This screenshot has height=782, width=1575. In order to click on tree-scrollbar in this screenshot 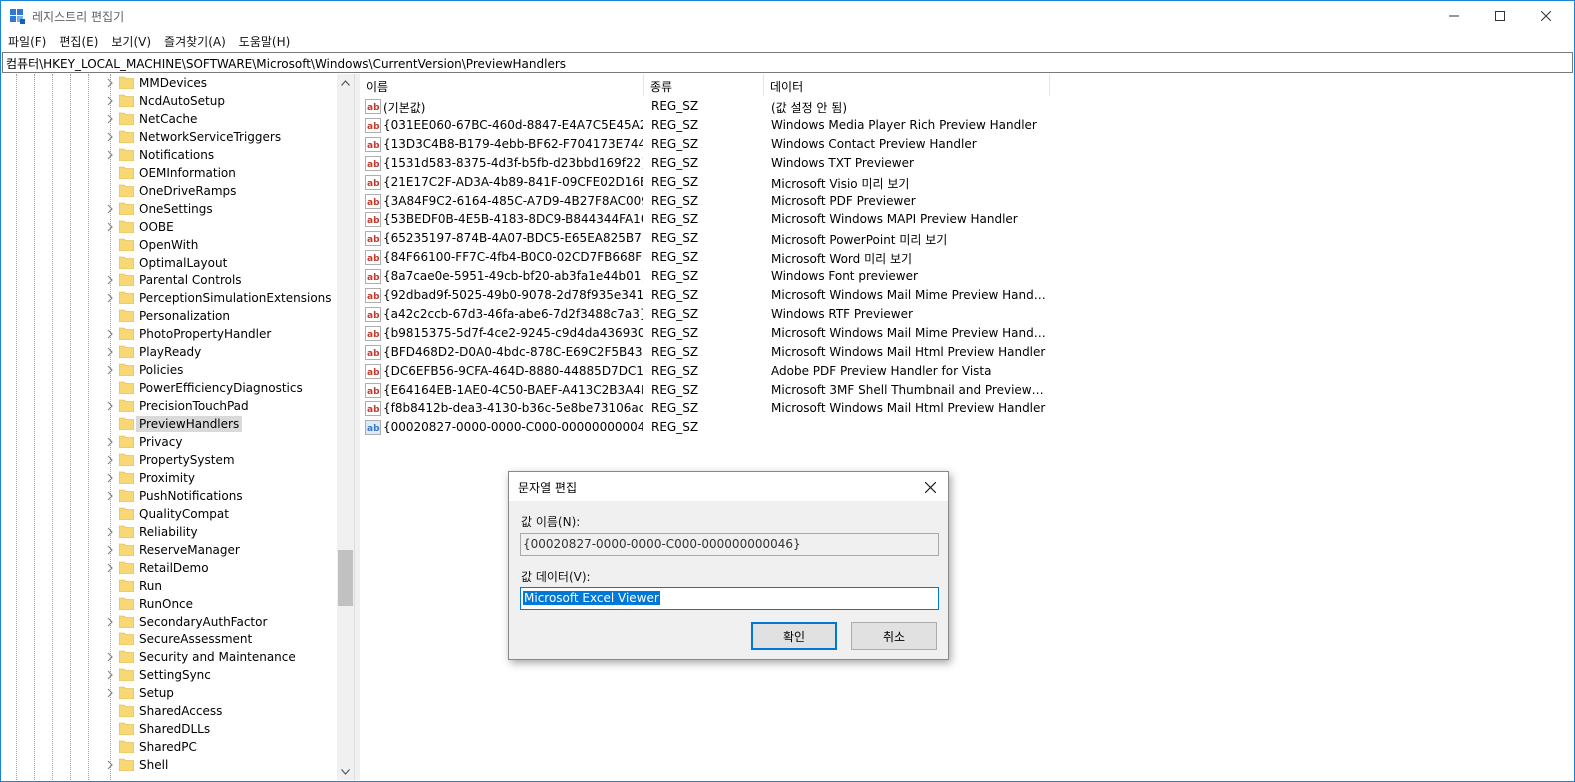, I will do `click(345, 427)`.